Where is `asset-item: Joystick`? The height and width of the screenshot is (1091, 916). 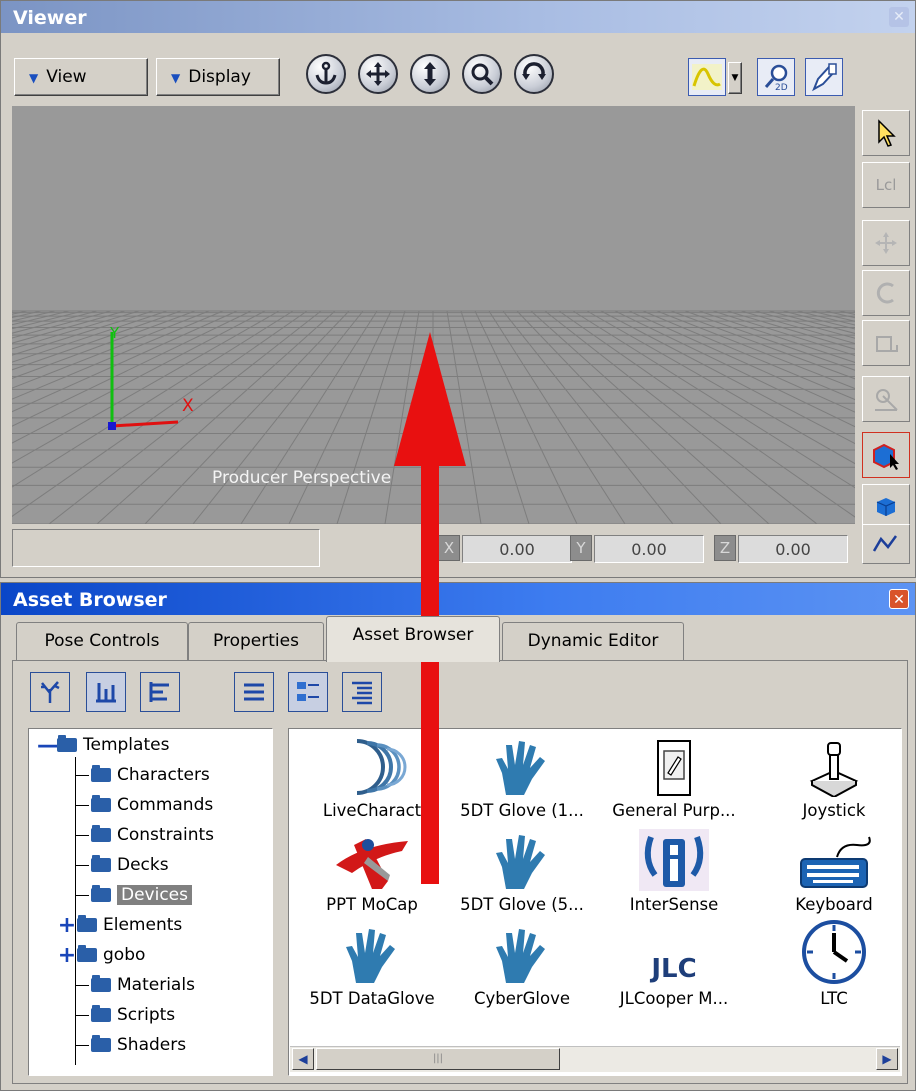 asset-item: Joystick is located at coordinates (834, 777).